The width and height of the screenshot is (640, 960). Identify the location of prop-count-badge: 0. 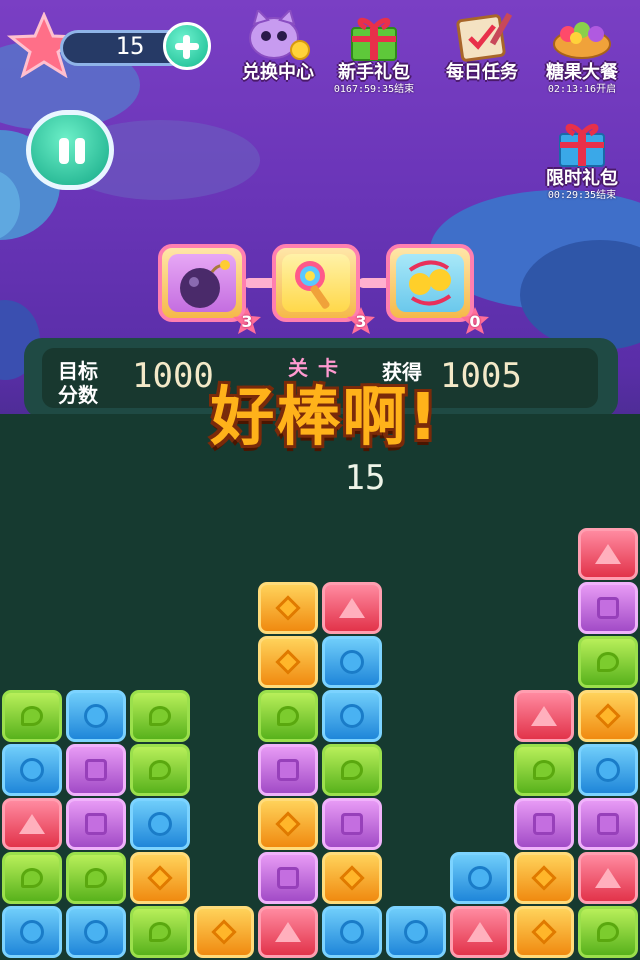
(475, 321).